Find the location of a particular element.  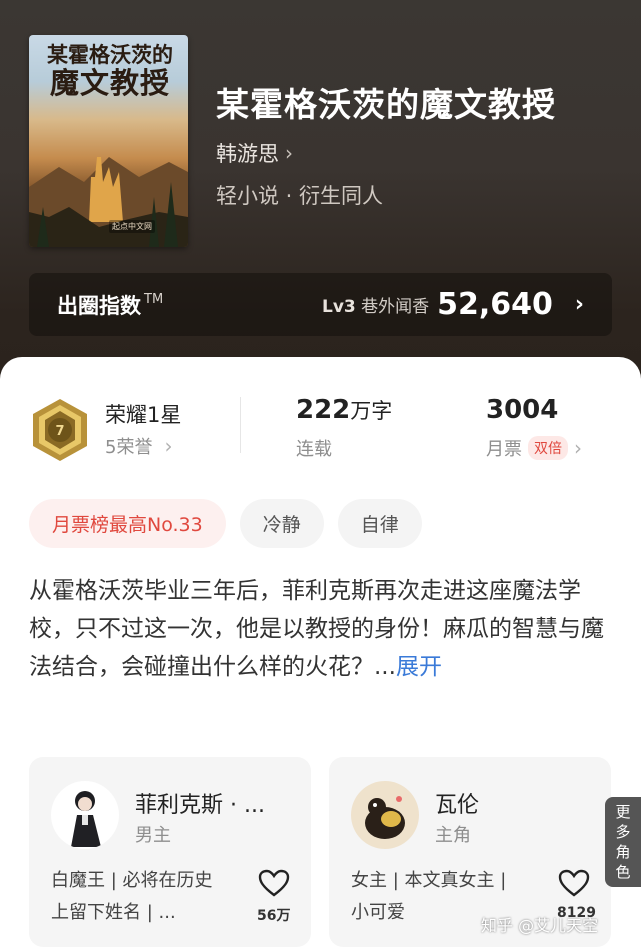

word-count-number: 222 is located at coordinates (323, 410).